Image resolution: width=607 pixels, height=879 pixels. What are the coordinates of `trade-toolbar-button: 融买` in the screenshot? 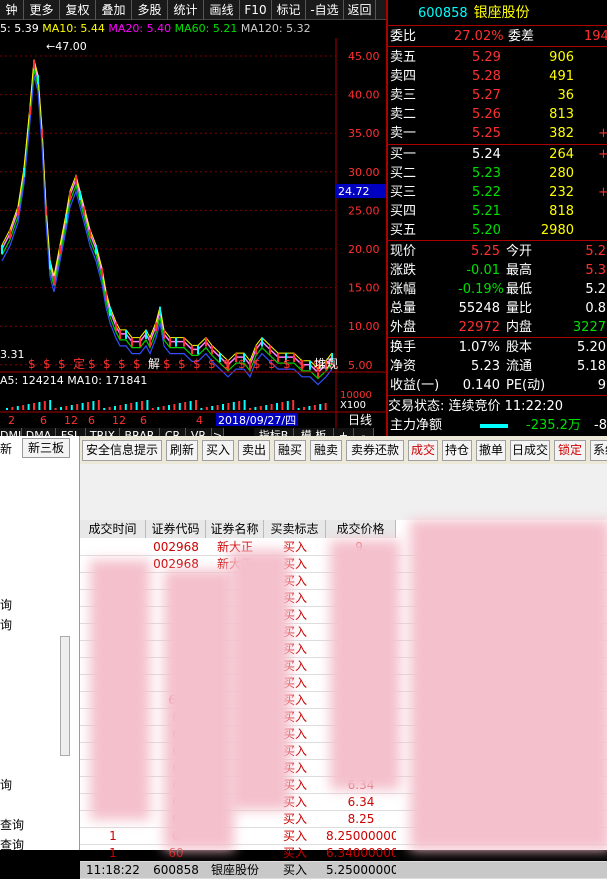 It's located at (290, 450).